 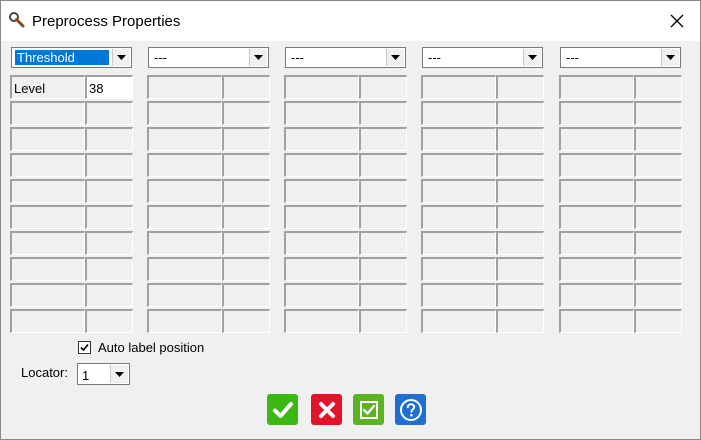 I want to click on filter-select-3: ---, so click(x=345, y=57).